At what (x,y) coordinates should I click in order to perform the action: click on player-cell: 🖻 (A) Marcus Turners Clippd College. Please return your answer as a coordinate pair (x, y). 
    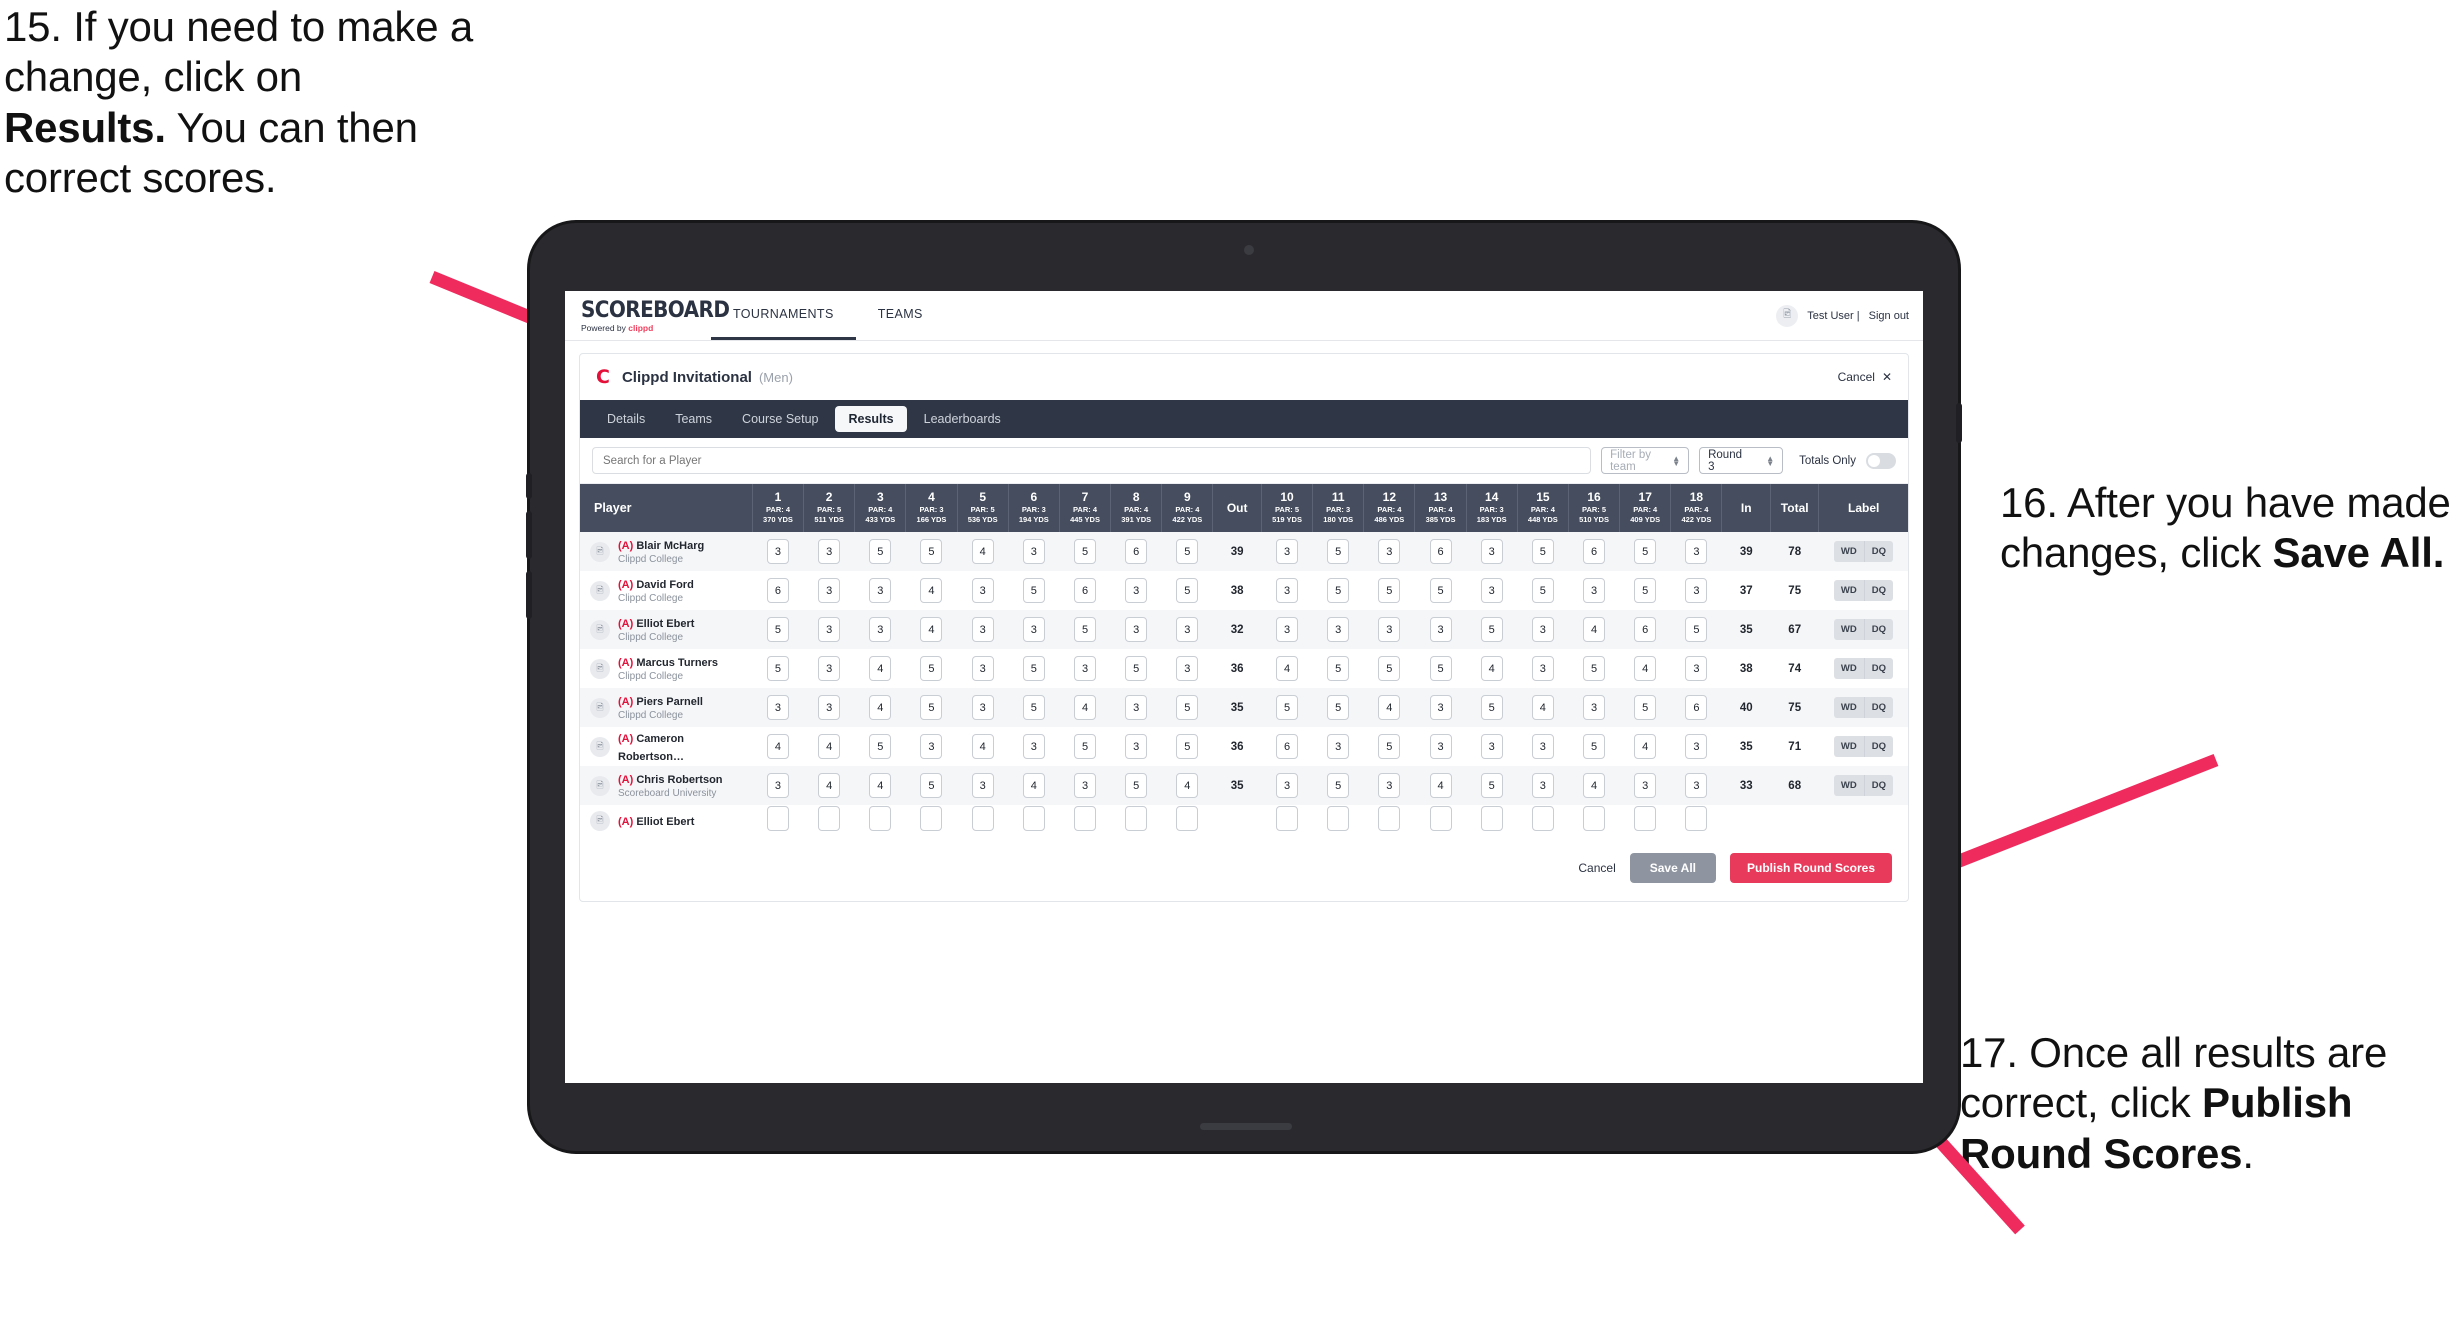
    Looking at the image, I should click on (666, 668).